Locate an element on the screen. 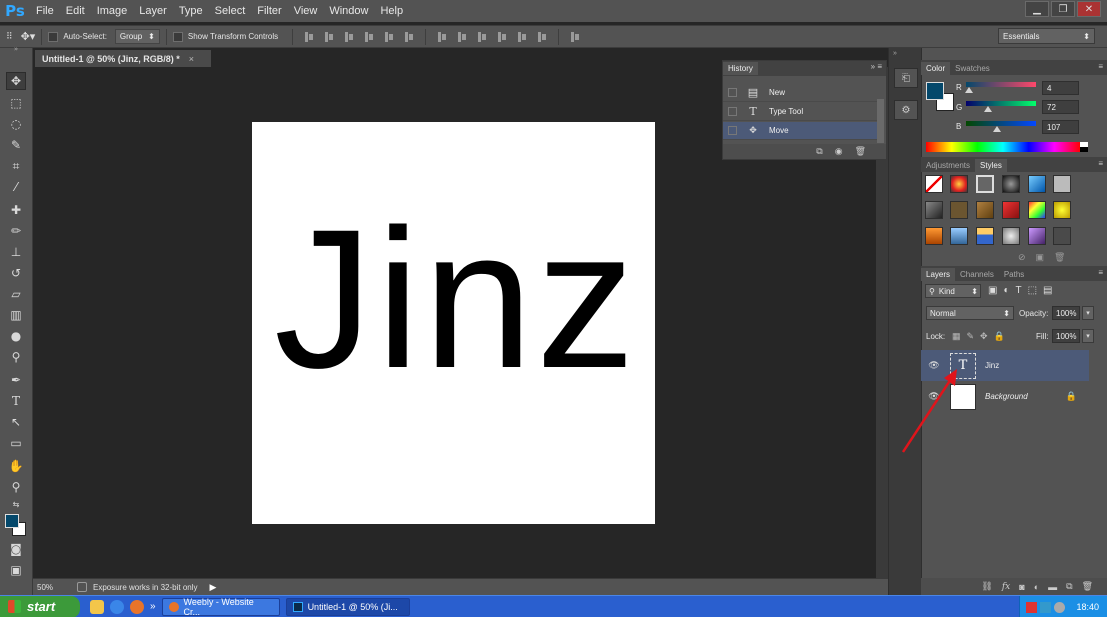 The image size is (1107, 617). clock: 18:40 is located at coordinates (1087, 607).